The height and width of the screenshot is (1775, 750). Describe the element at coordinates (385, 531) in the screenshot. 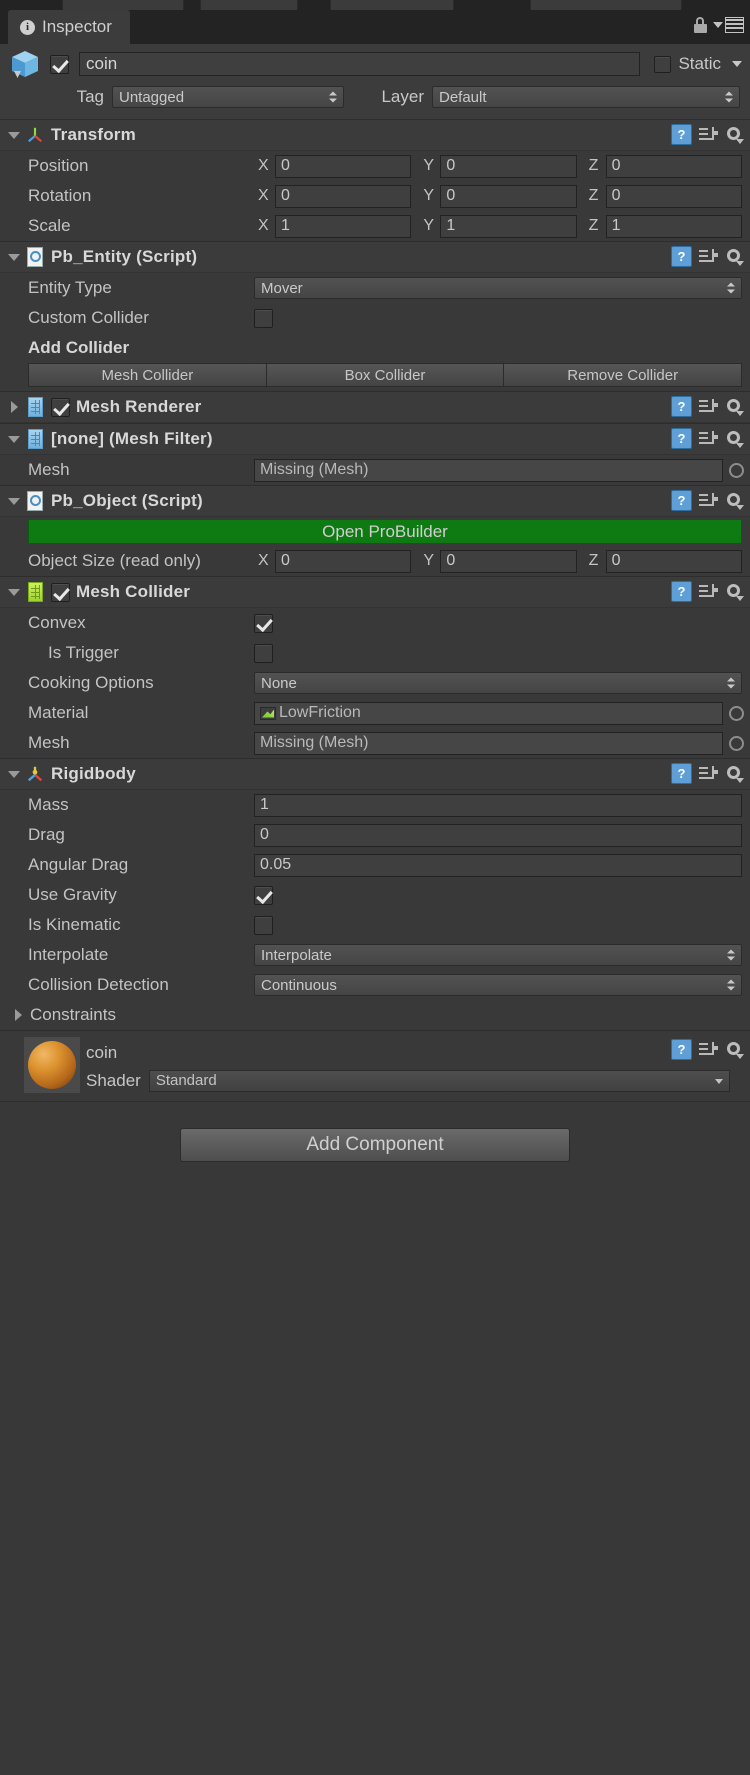

I see `open-probuilder-button: Open ProBuilder` at that location.